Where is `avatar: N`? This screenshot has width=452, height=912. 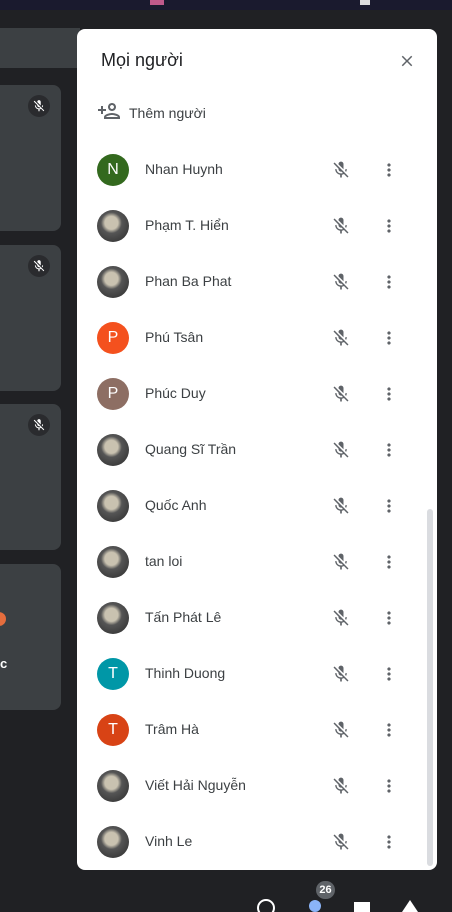
avatar: N is located at coordinates (113, 170).